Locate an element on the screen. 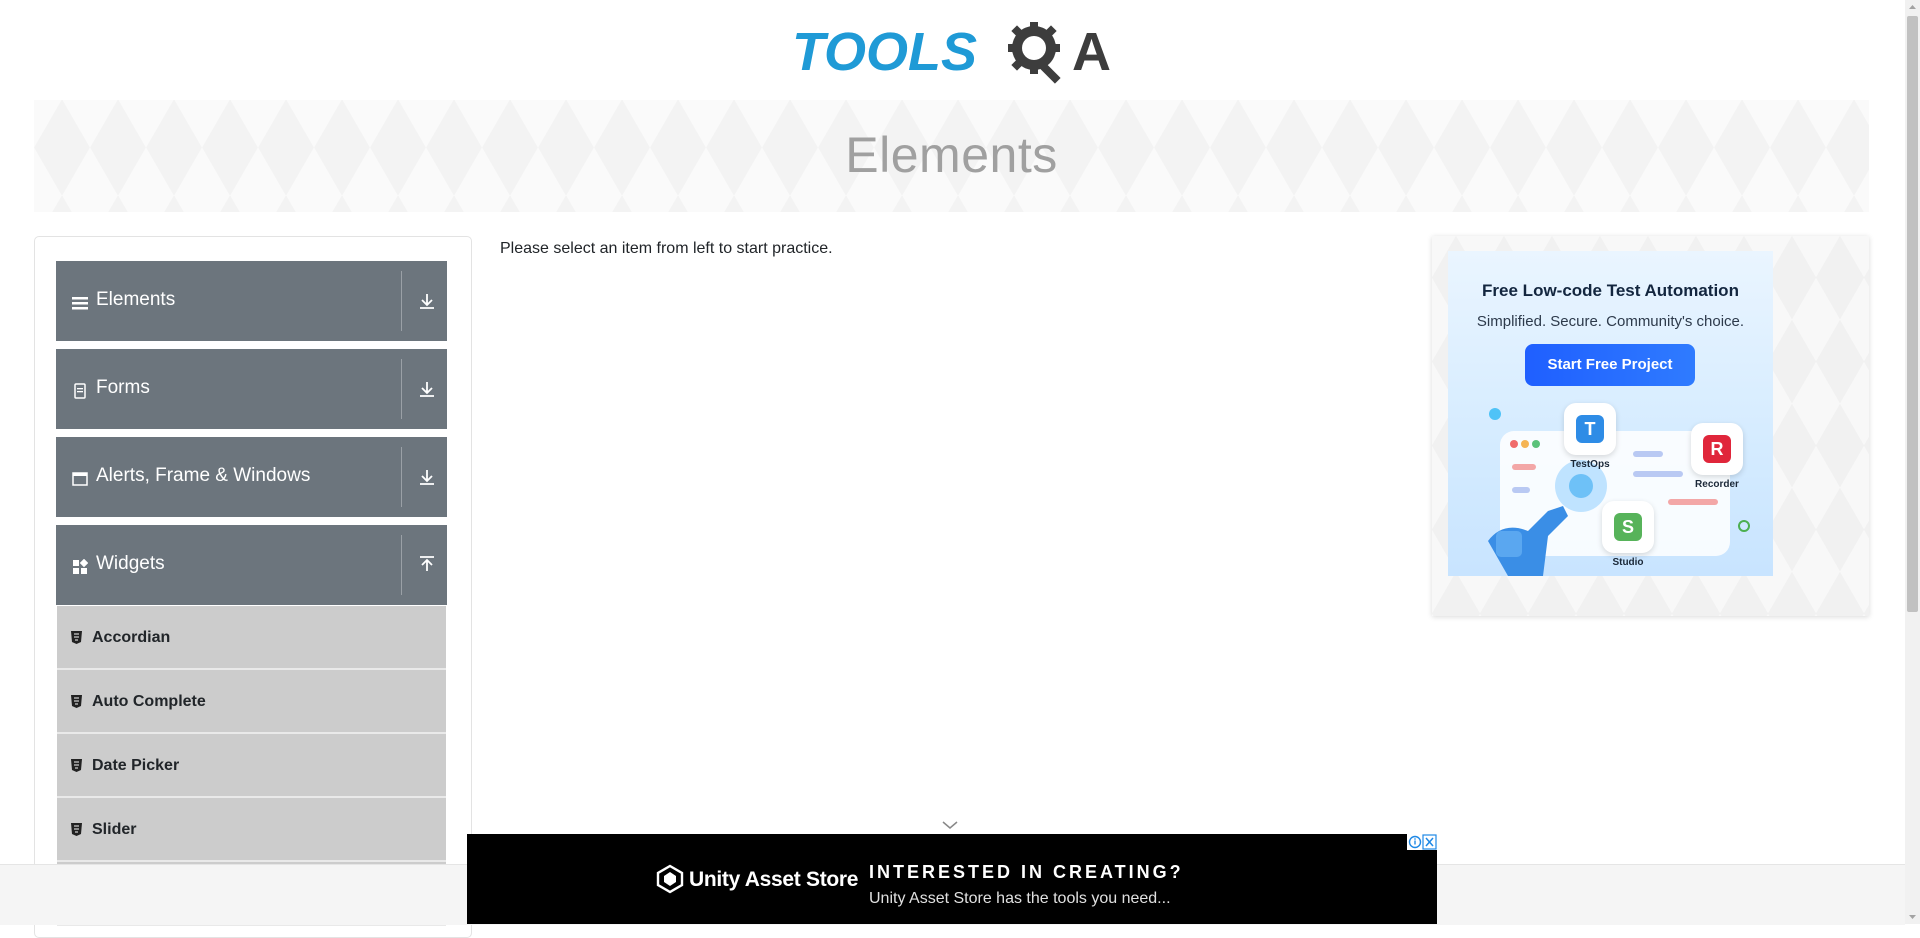 This screenshot has height=938, width=1920. page-banner: Elements is located at coordinates (951, 156).